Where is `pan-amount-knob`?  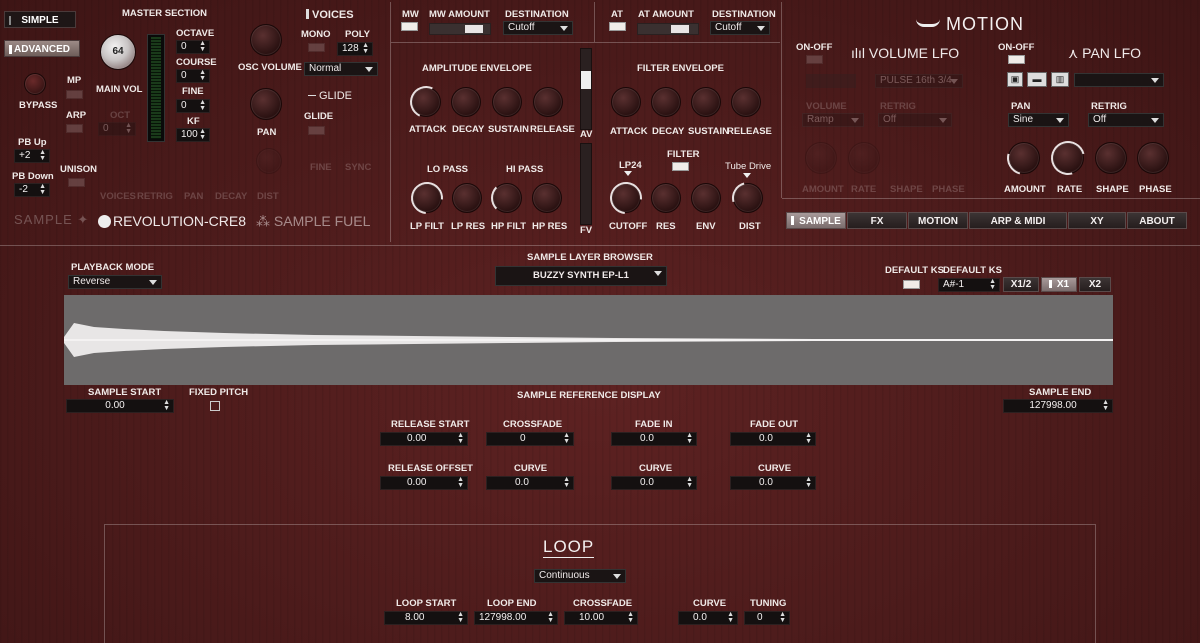 pan-amount-knob is located at coordinates (1024, 158).